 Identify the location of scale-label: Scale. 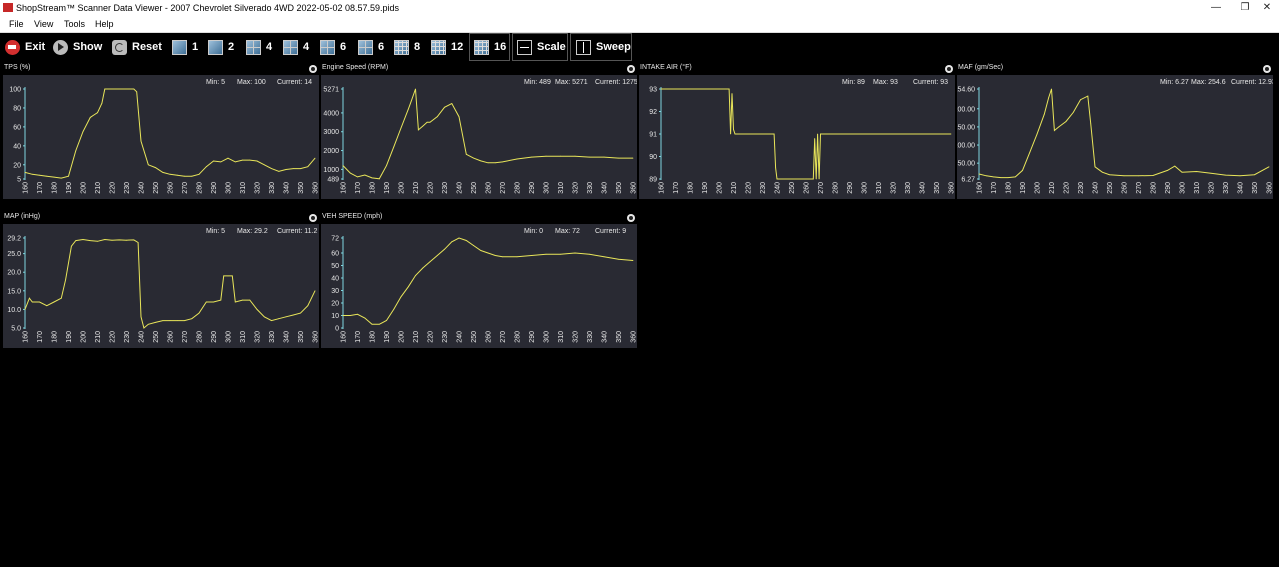
(551, 47).